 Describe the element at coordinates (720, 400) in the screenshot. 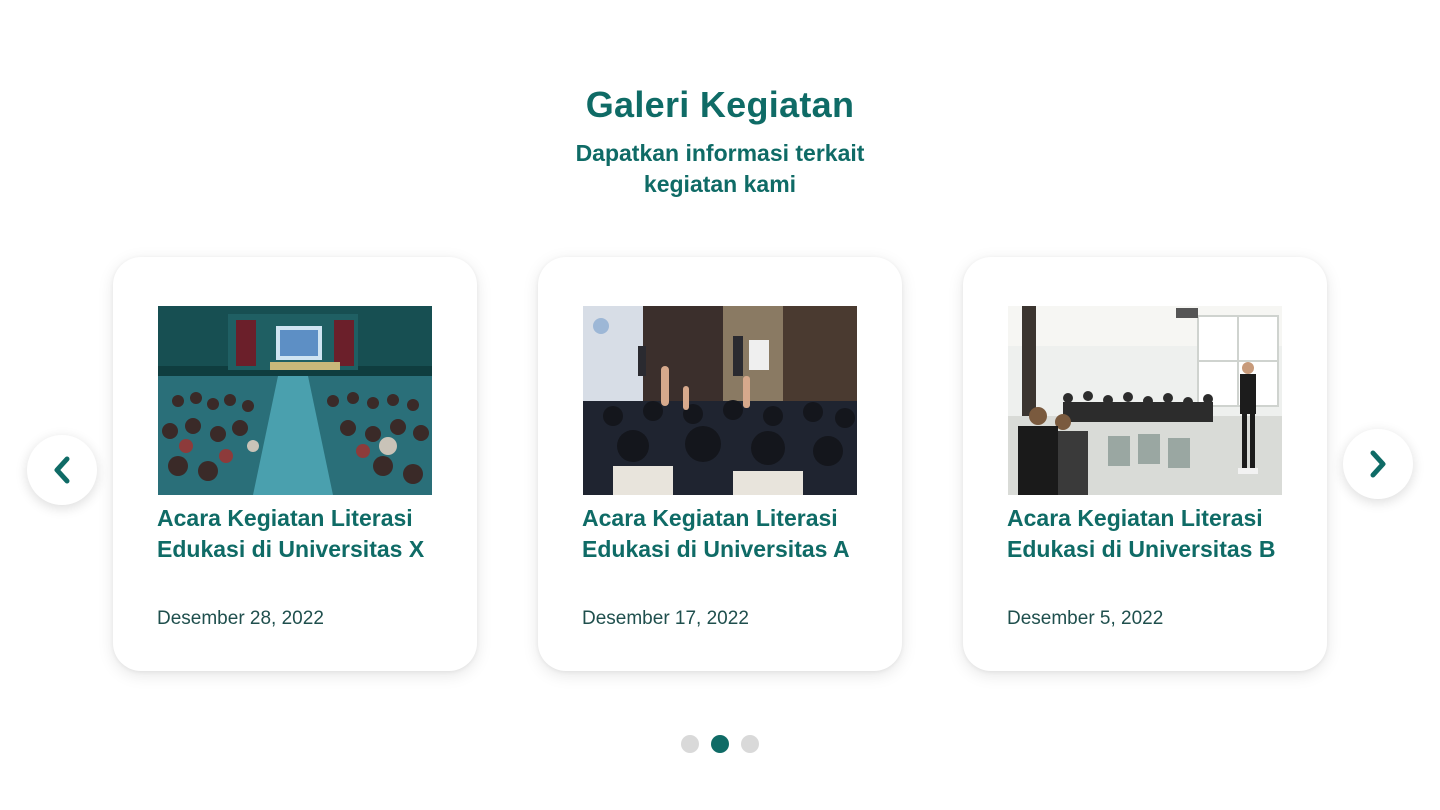

I see `audience-raising-hands-photo` at that location.